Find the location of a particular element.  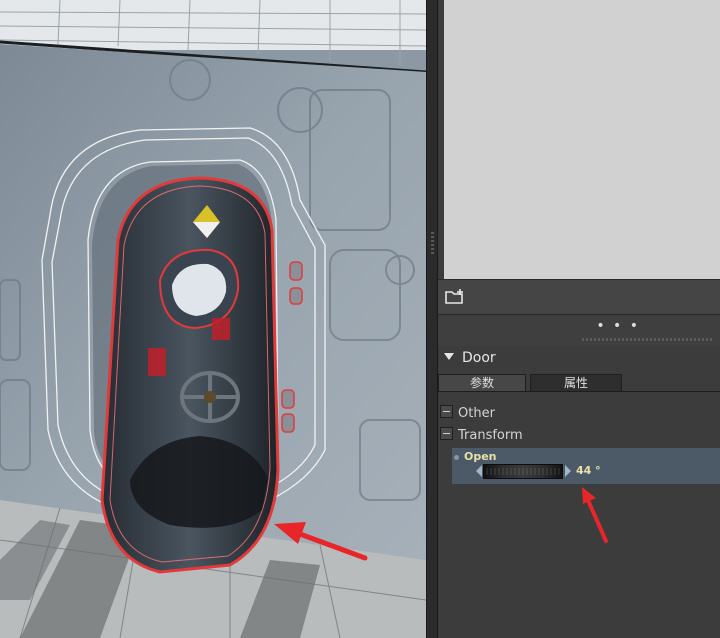

open-label: Open is located at coordinates (480, 456).